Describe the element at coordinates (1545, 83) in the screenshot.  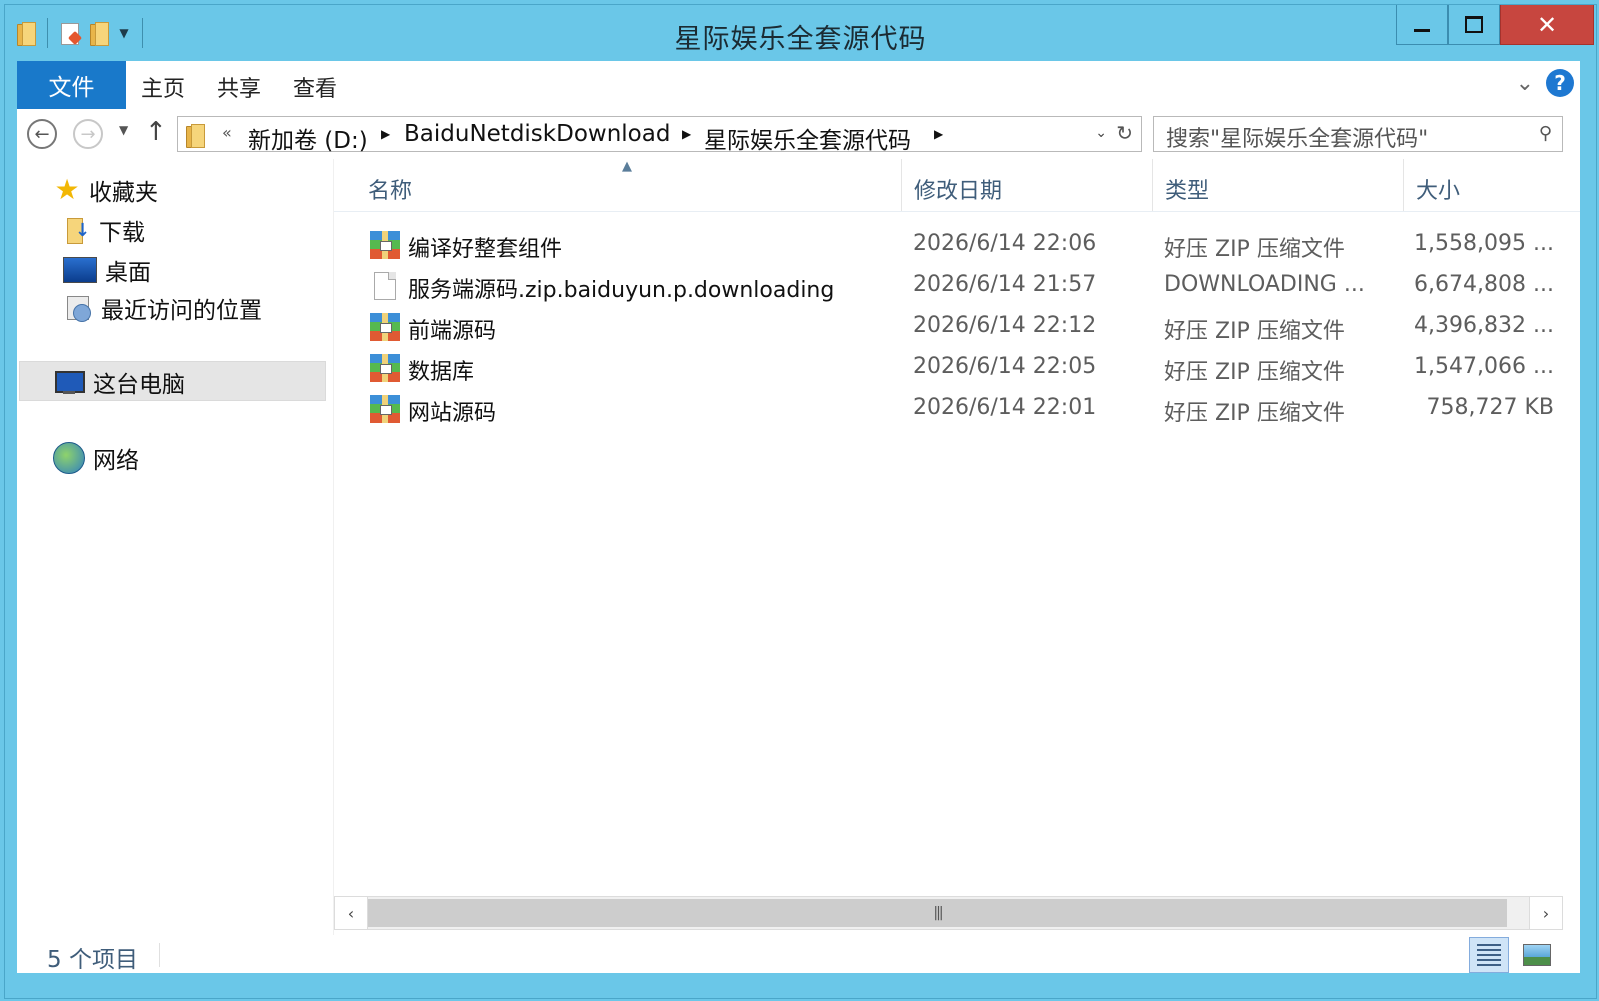
I see `ribbon-right-controls: ⌄ ?` at that location.